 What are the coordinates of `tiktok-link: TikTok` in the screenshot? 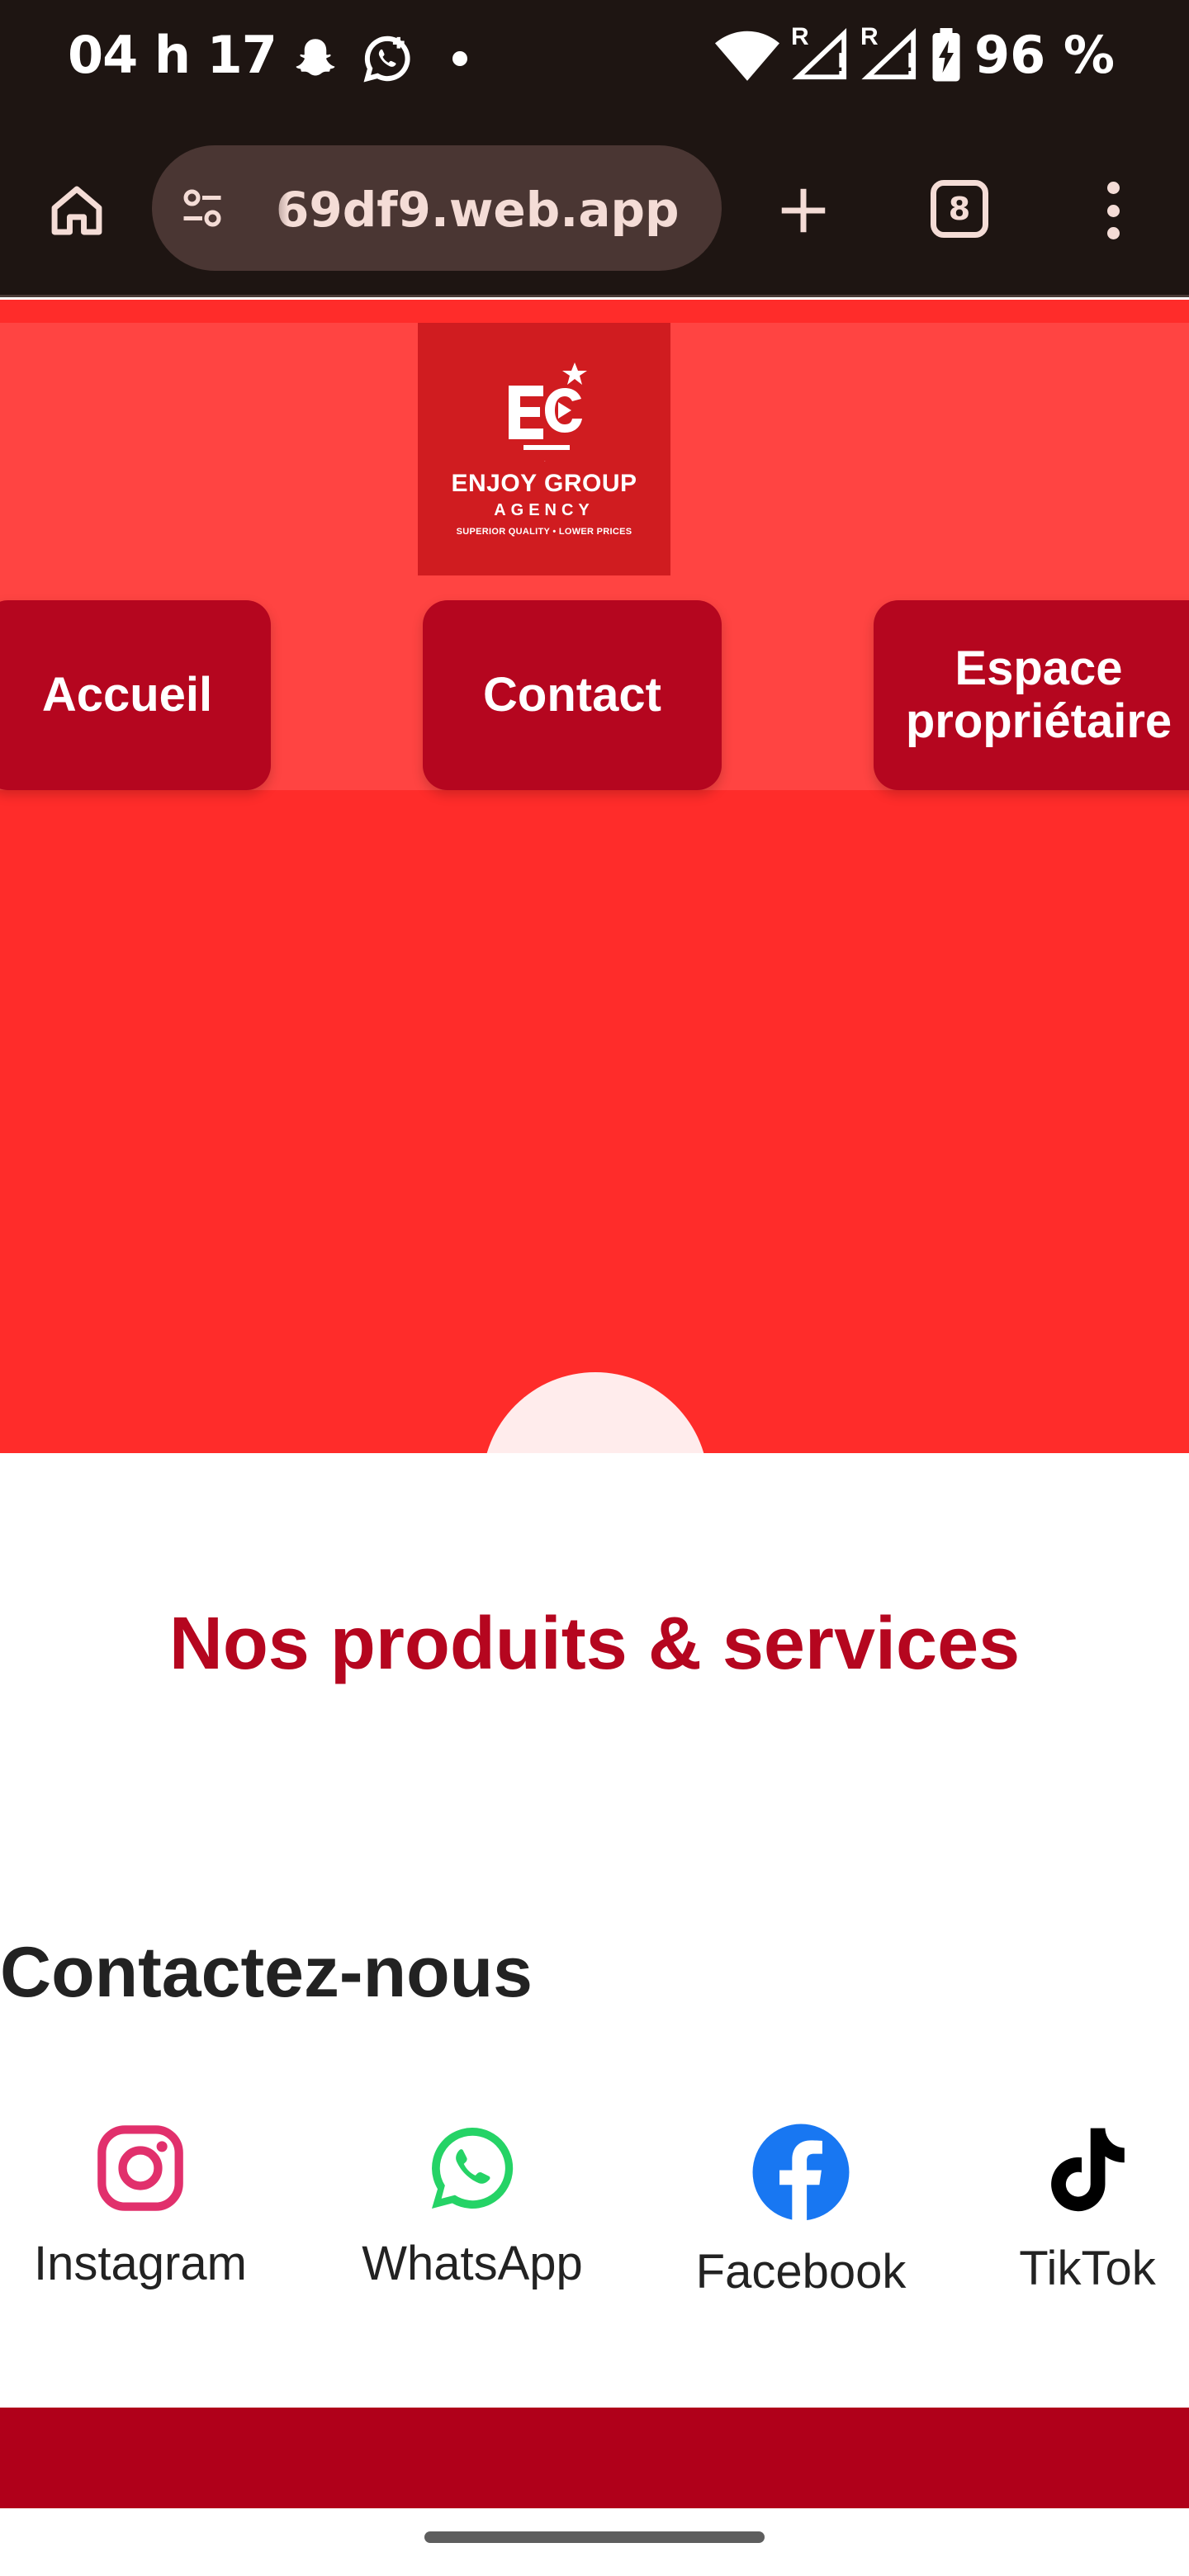 It's located at (1087, 2209).